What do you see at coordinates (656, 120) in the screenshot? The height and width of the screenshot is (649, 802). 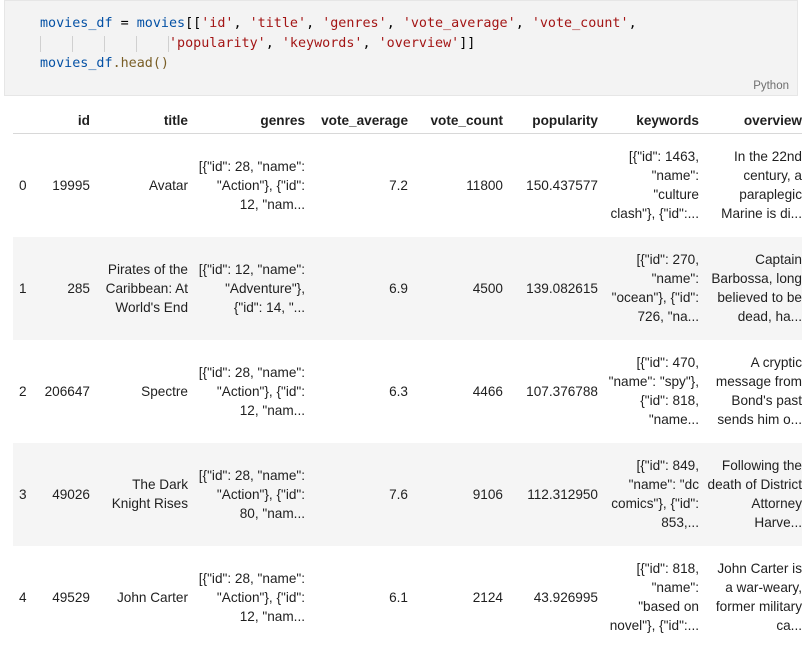 I see `column-header-keywords: keywords` at bounding box center [656, 120].